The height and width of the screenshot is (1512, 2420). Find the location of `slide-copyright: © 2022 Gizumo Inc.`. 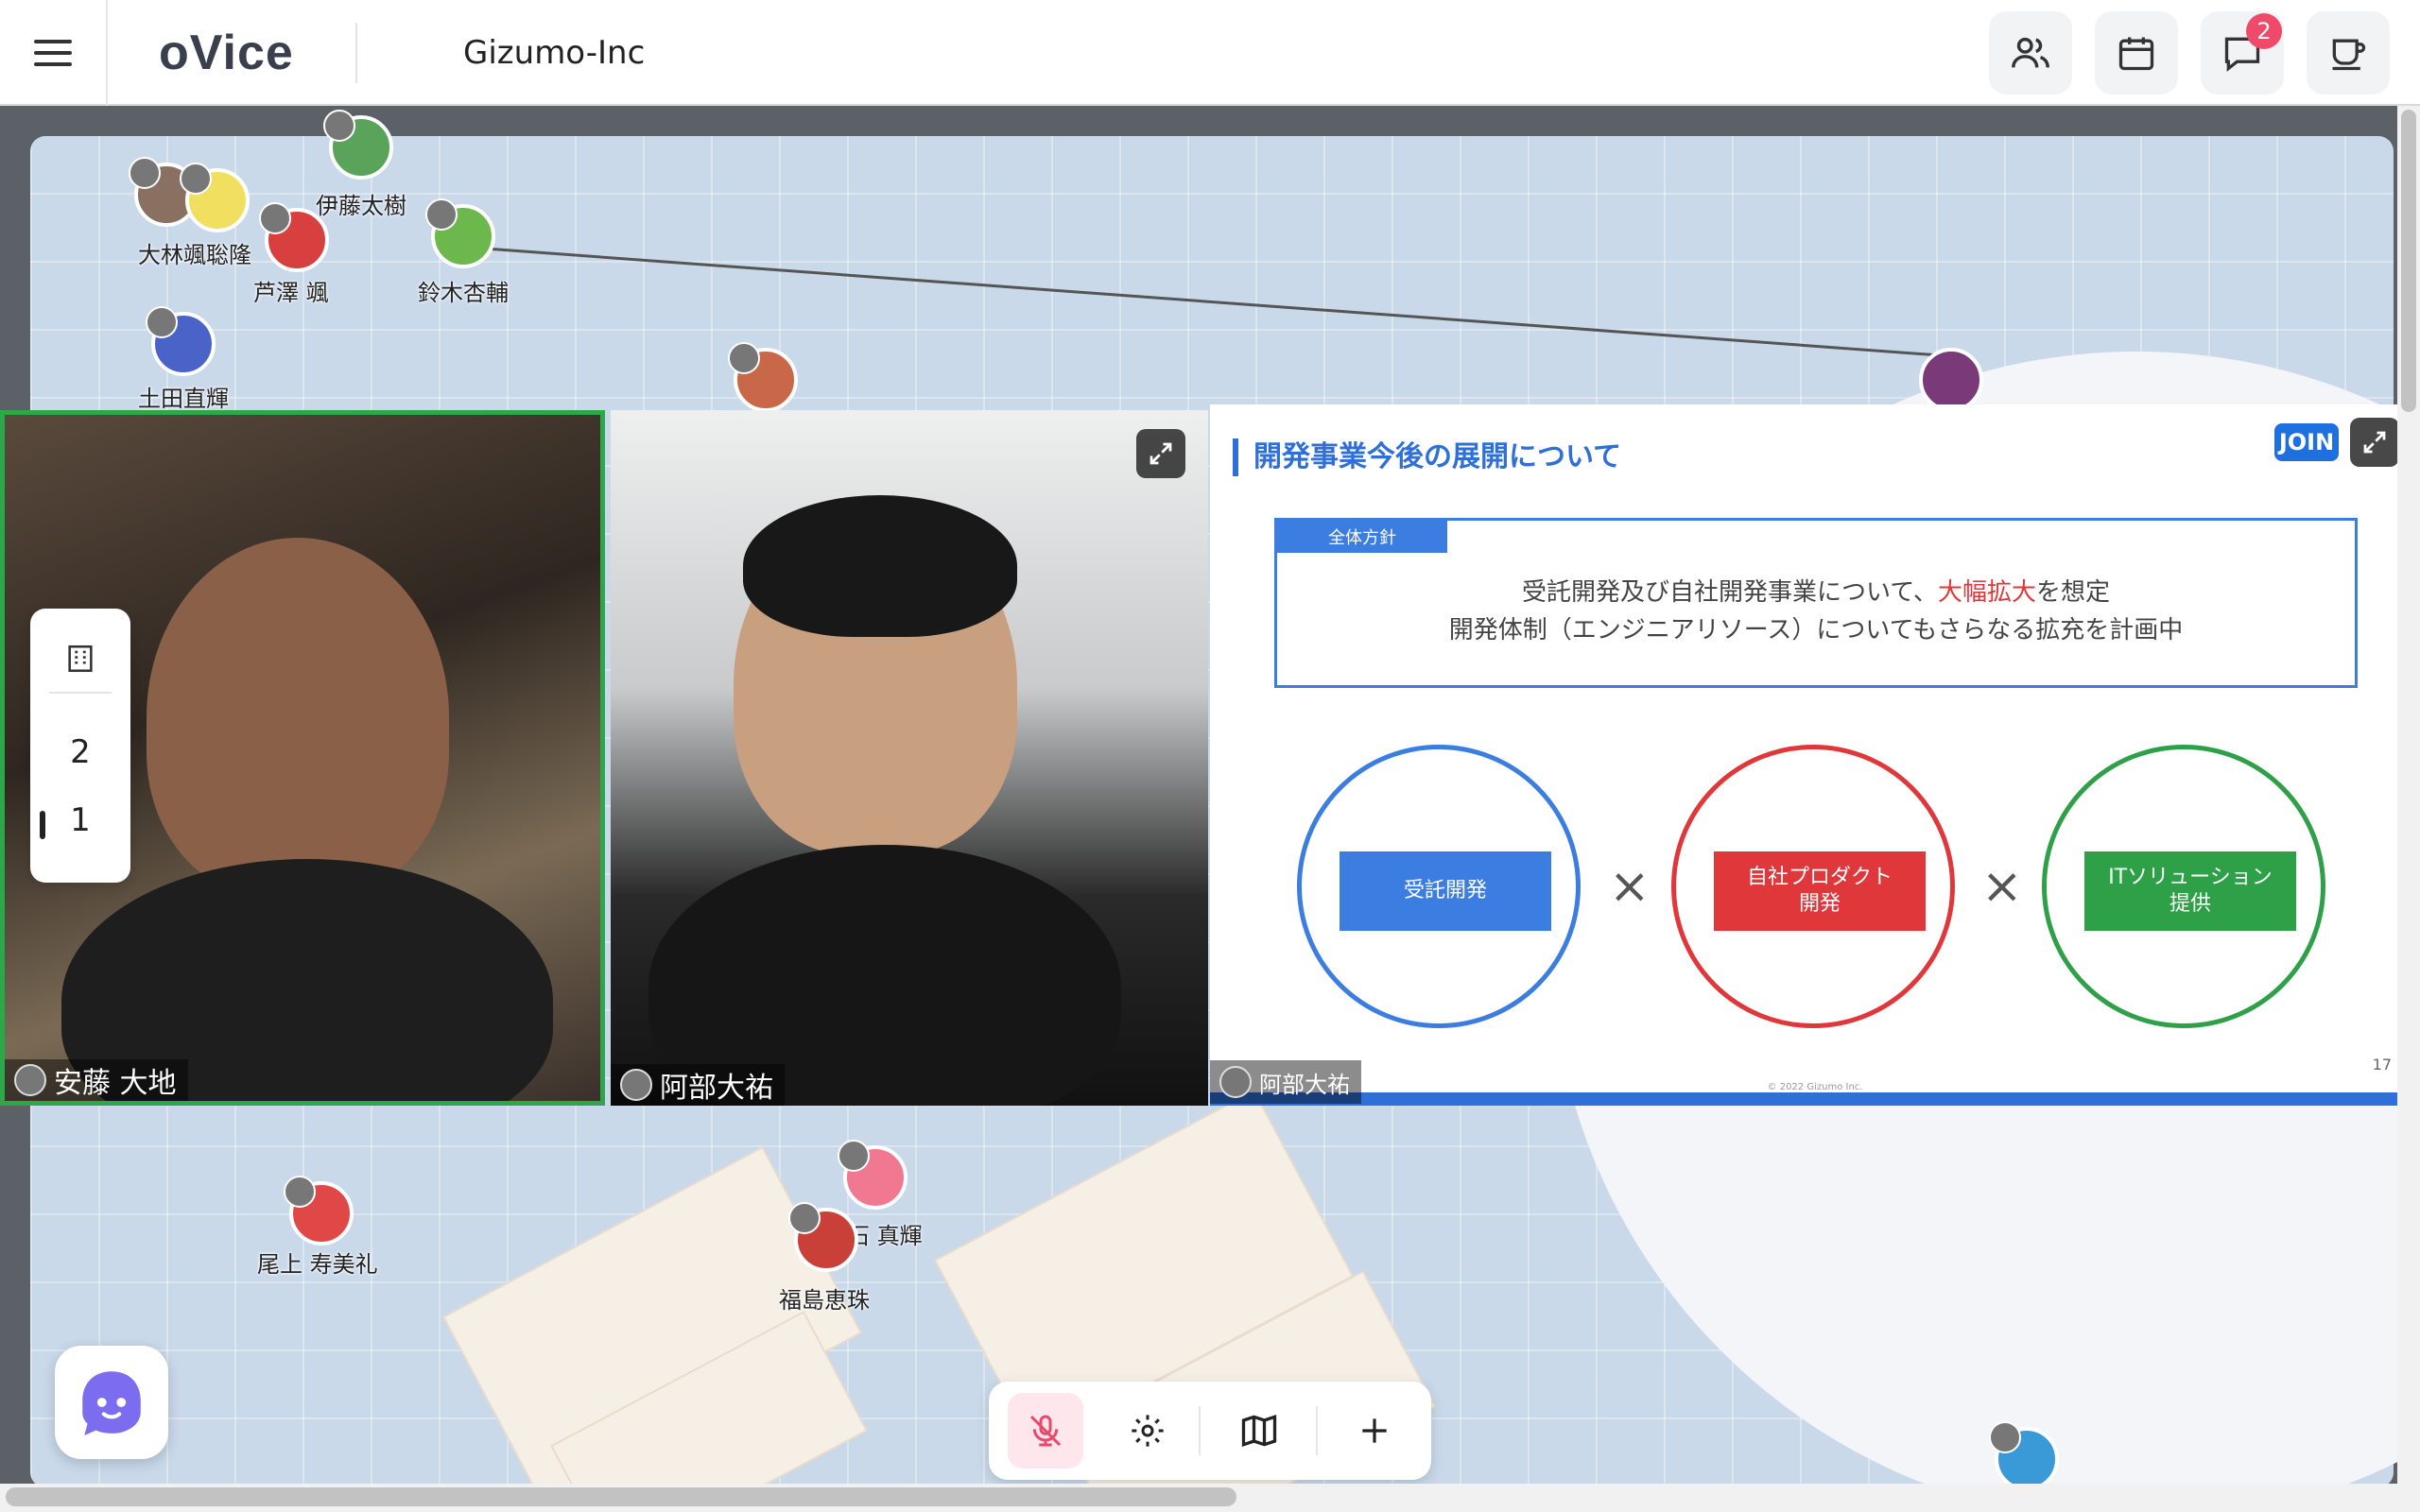

slide-copyright: © 2022 Gizumo Inc. is located at coordinates (1815, 1087).